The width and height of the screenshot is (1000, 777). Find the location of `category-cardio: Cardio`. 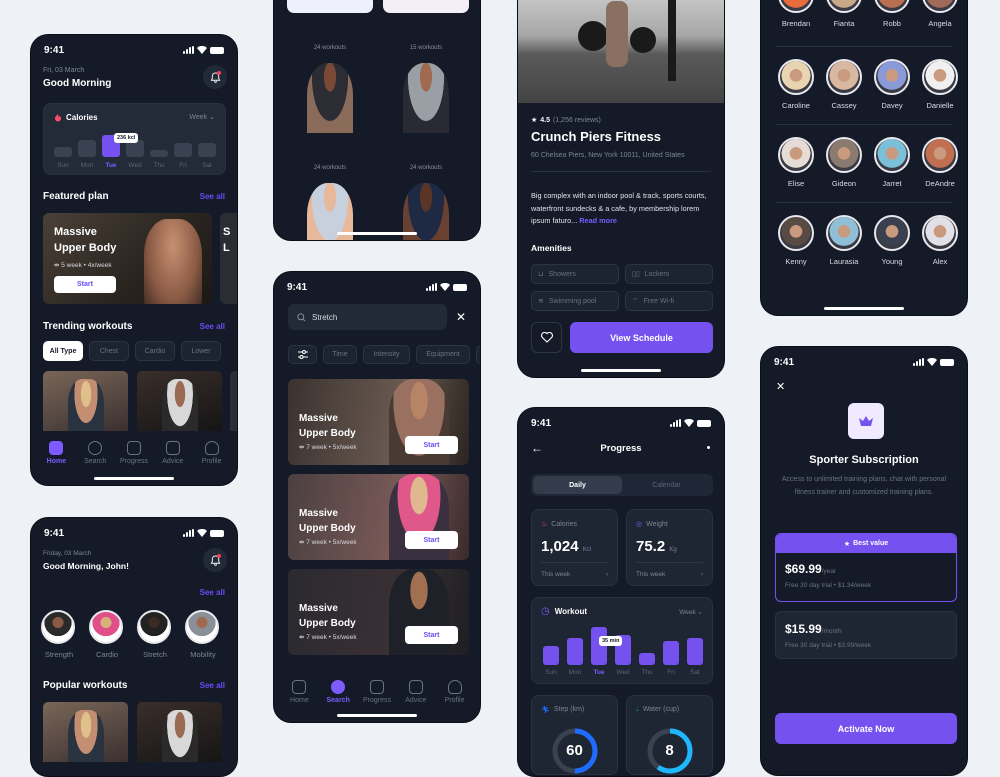

category-cardio: Cardio is located at coordinates (107, 634).